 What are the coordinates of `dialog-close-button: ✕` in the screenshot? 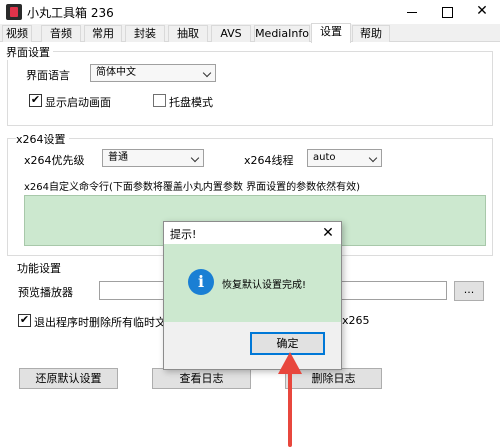 It's located at (328, 233).